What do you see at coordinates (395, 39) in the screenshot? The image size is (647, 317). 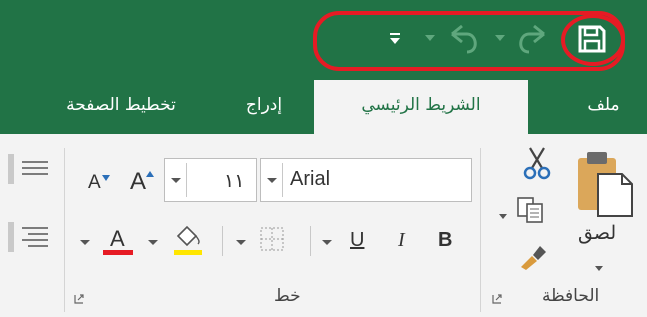 I see `customize-toolbar-icon` at bounding box center [395, 39].